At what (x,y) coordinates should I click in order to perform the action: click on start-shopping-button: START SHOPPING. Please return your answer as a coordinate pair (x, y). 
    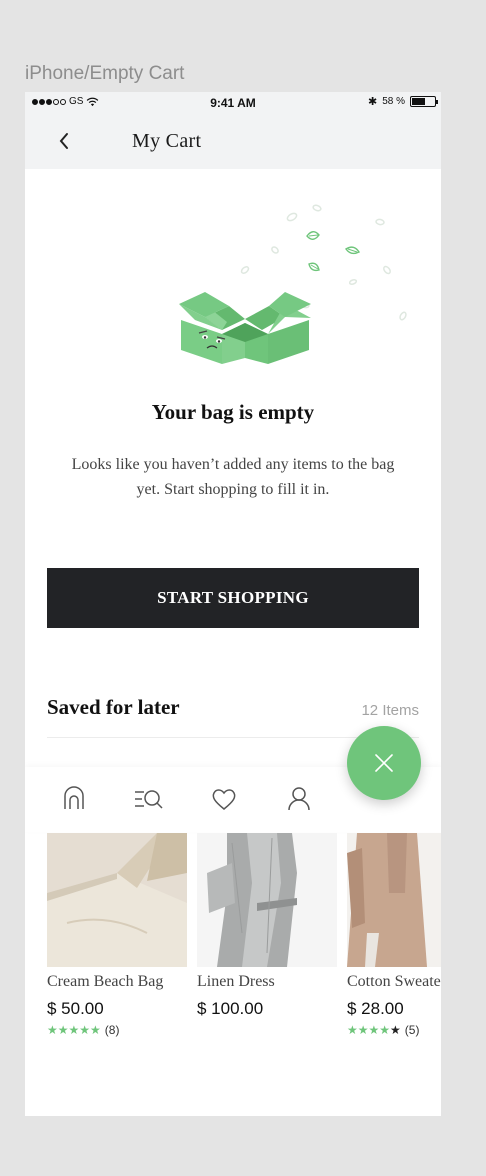
    Looking at the image, I should click on (233, 598).